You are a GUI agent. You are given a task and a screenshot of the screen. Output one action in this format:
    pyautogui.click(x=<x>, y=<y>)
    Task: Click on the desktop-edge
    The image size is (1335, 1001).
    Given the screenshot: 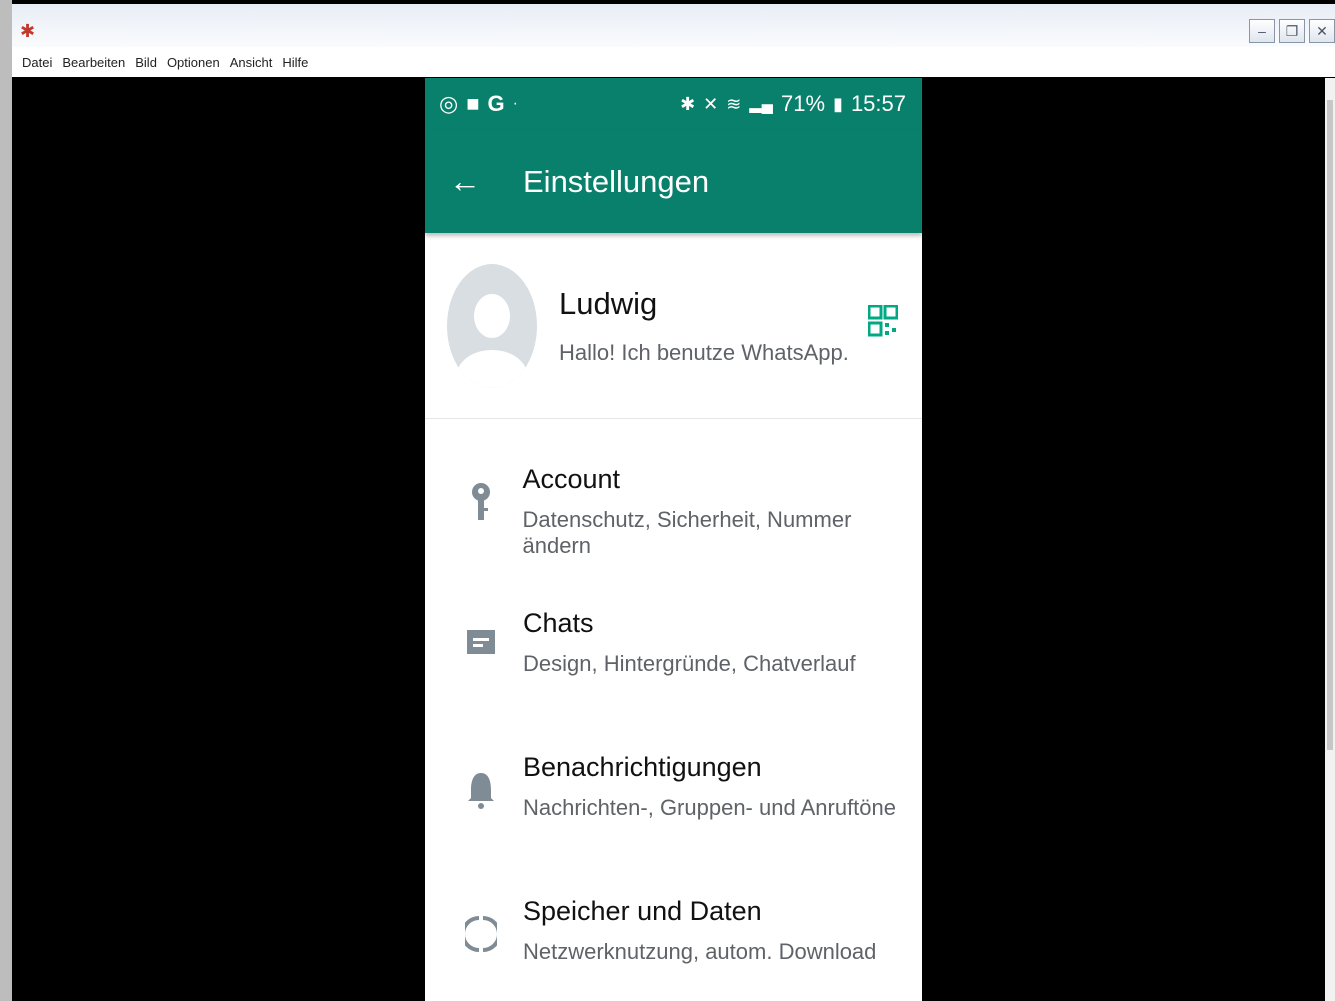 What is the action you would take?
    pyautogui.click(x=6, y=500)
    